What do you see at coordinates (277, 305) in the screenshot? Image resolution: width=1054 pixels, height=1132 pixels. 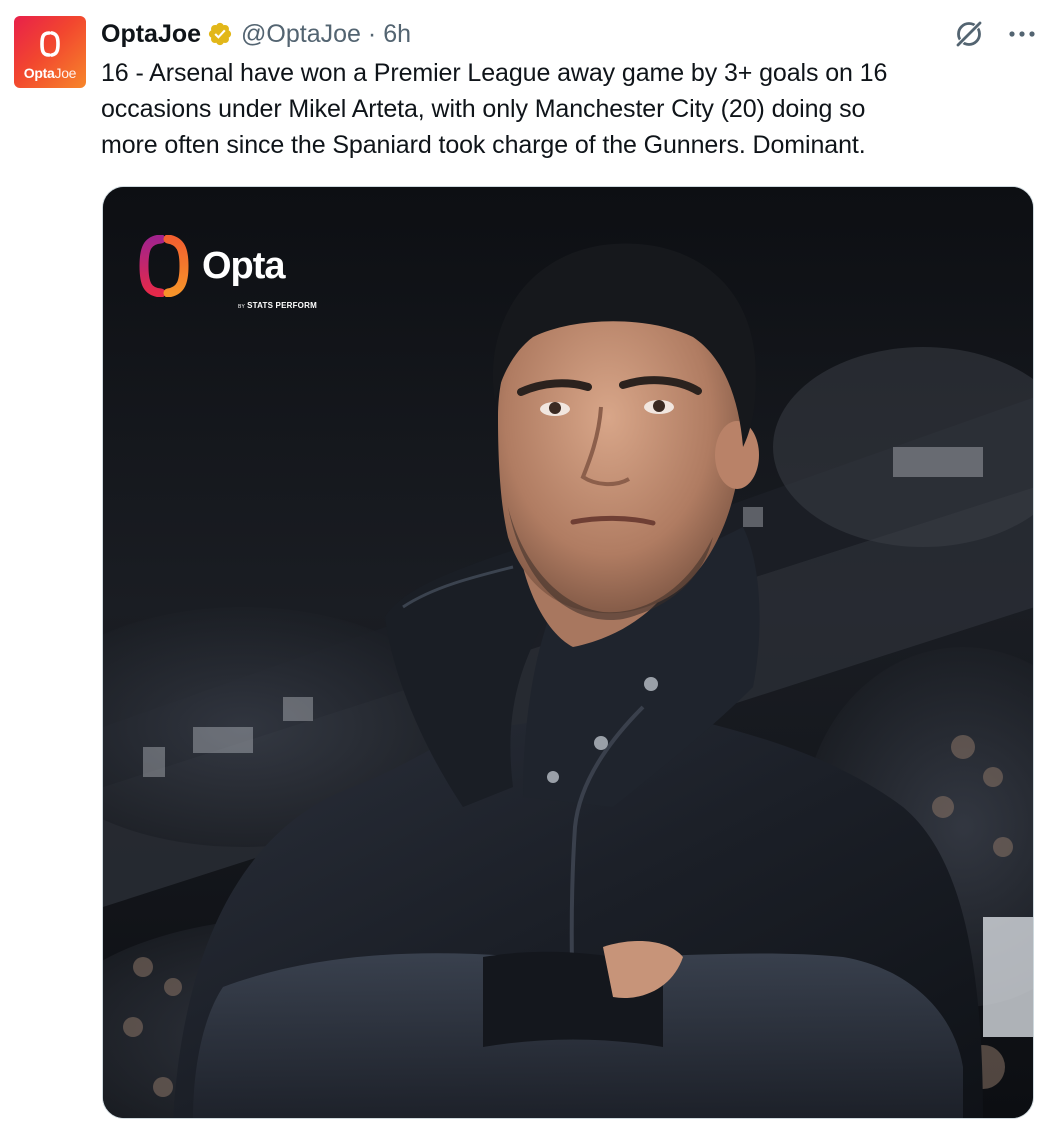 I see `opta-brand-subtitle: BY STATS PERFORM` at bounding box center [277, 305].